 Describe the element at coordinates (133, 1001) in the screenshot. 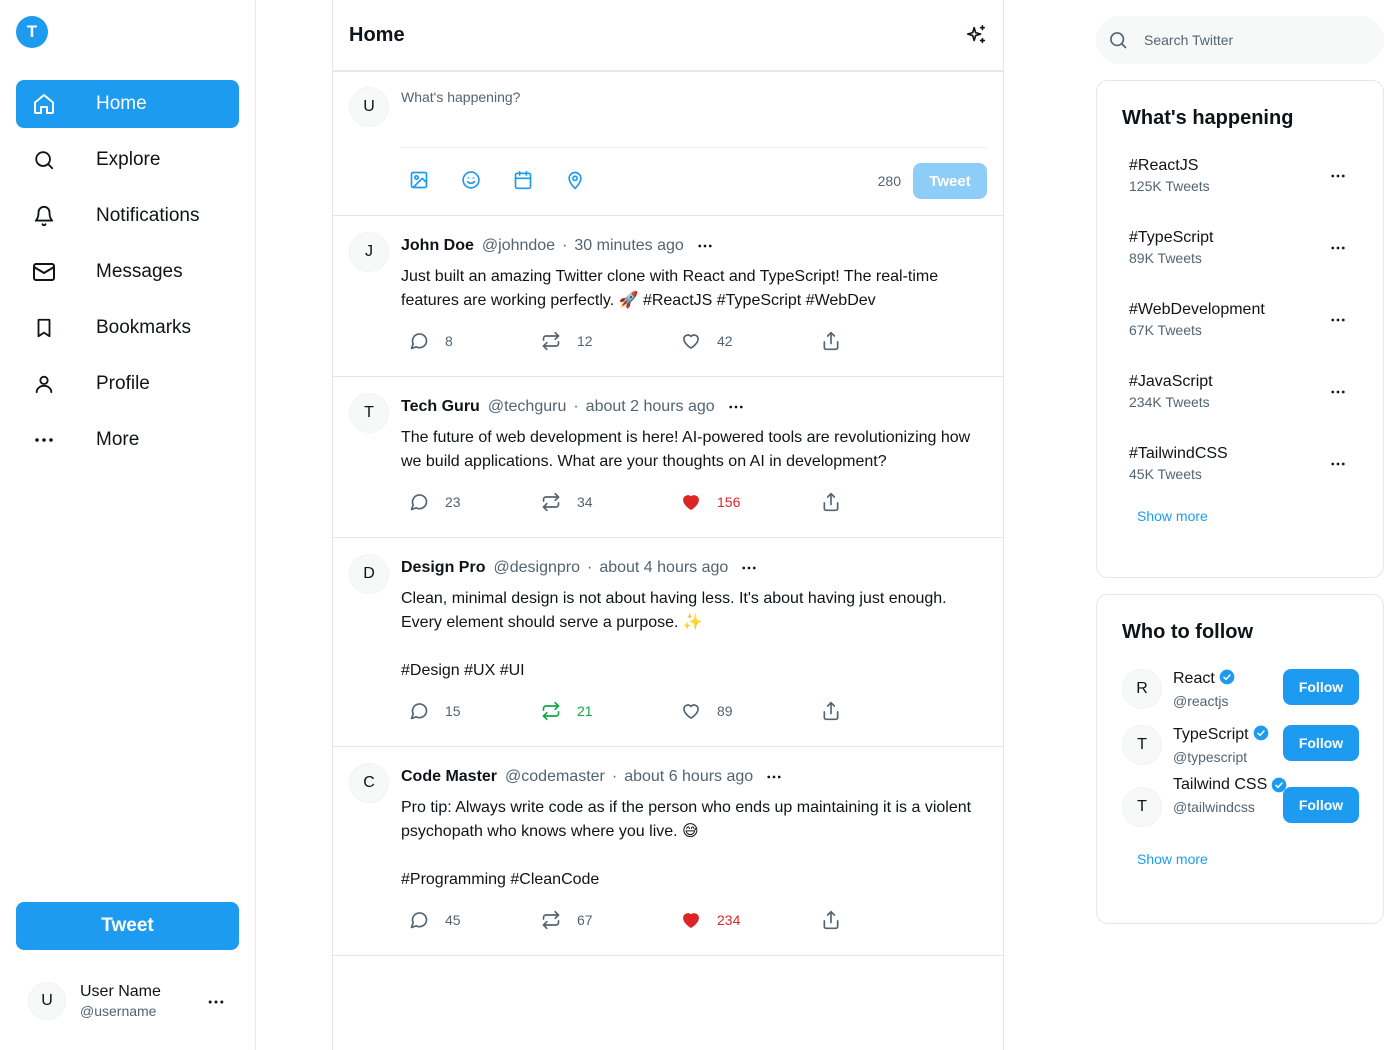

I see `account-switcher: U User Name @username` at that location.